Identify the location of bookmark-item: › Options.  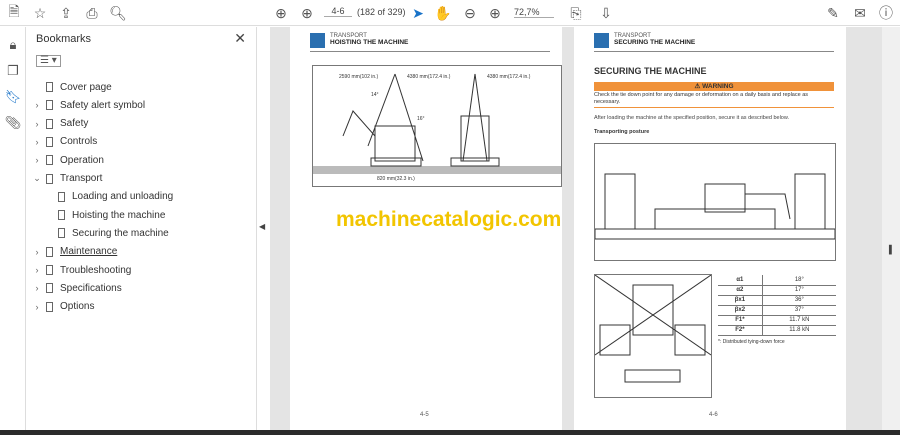
(63, 307).